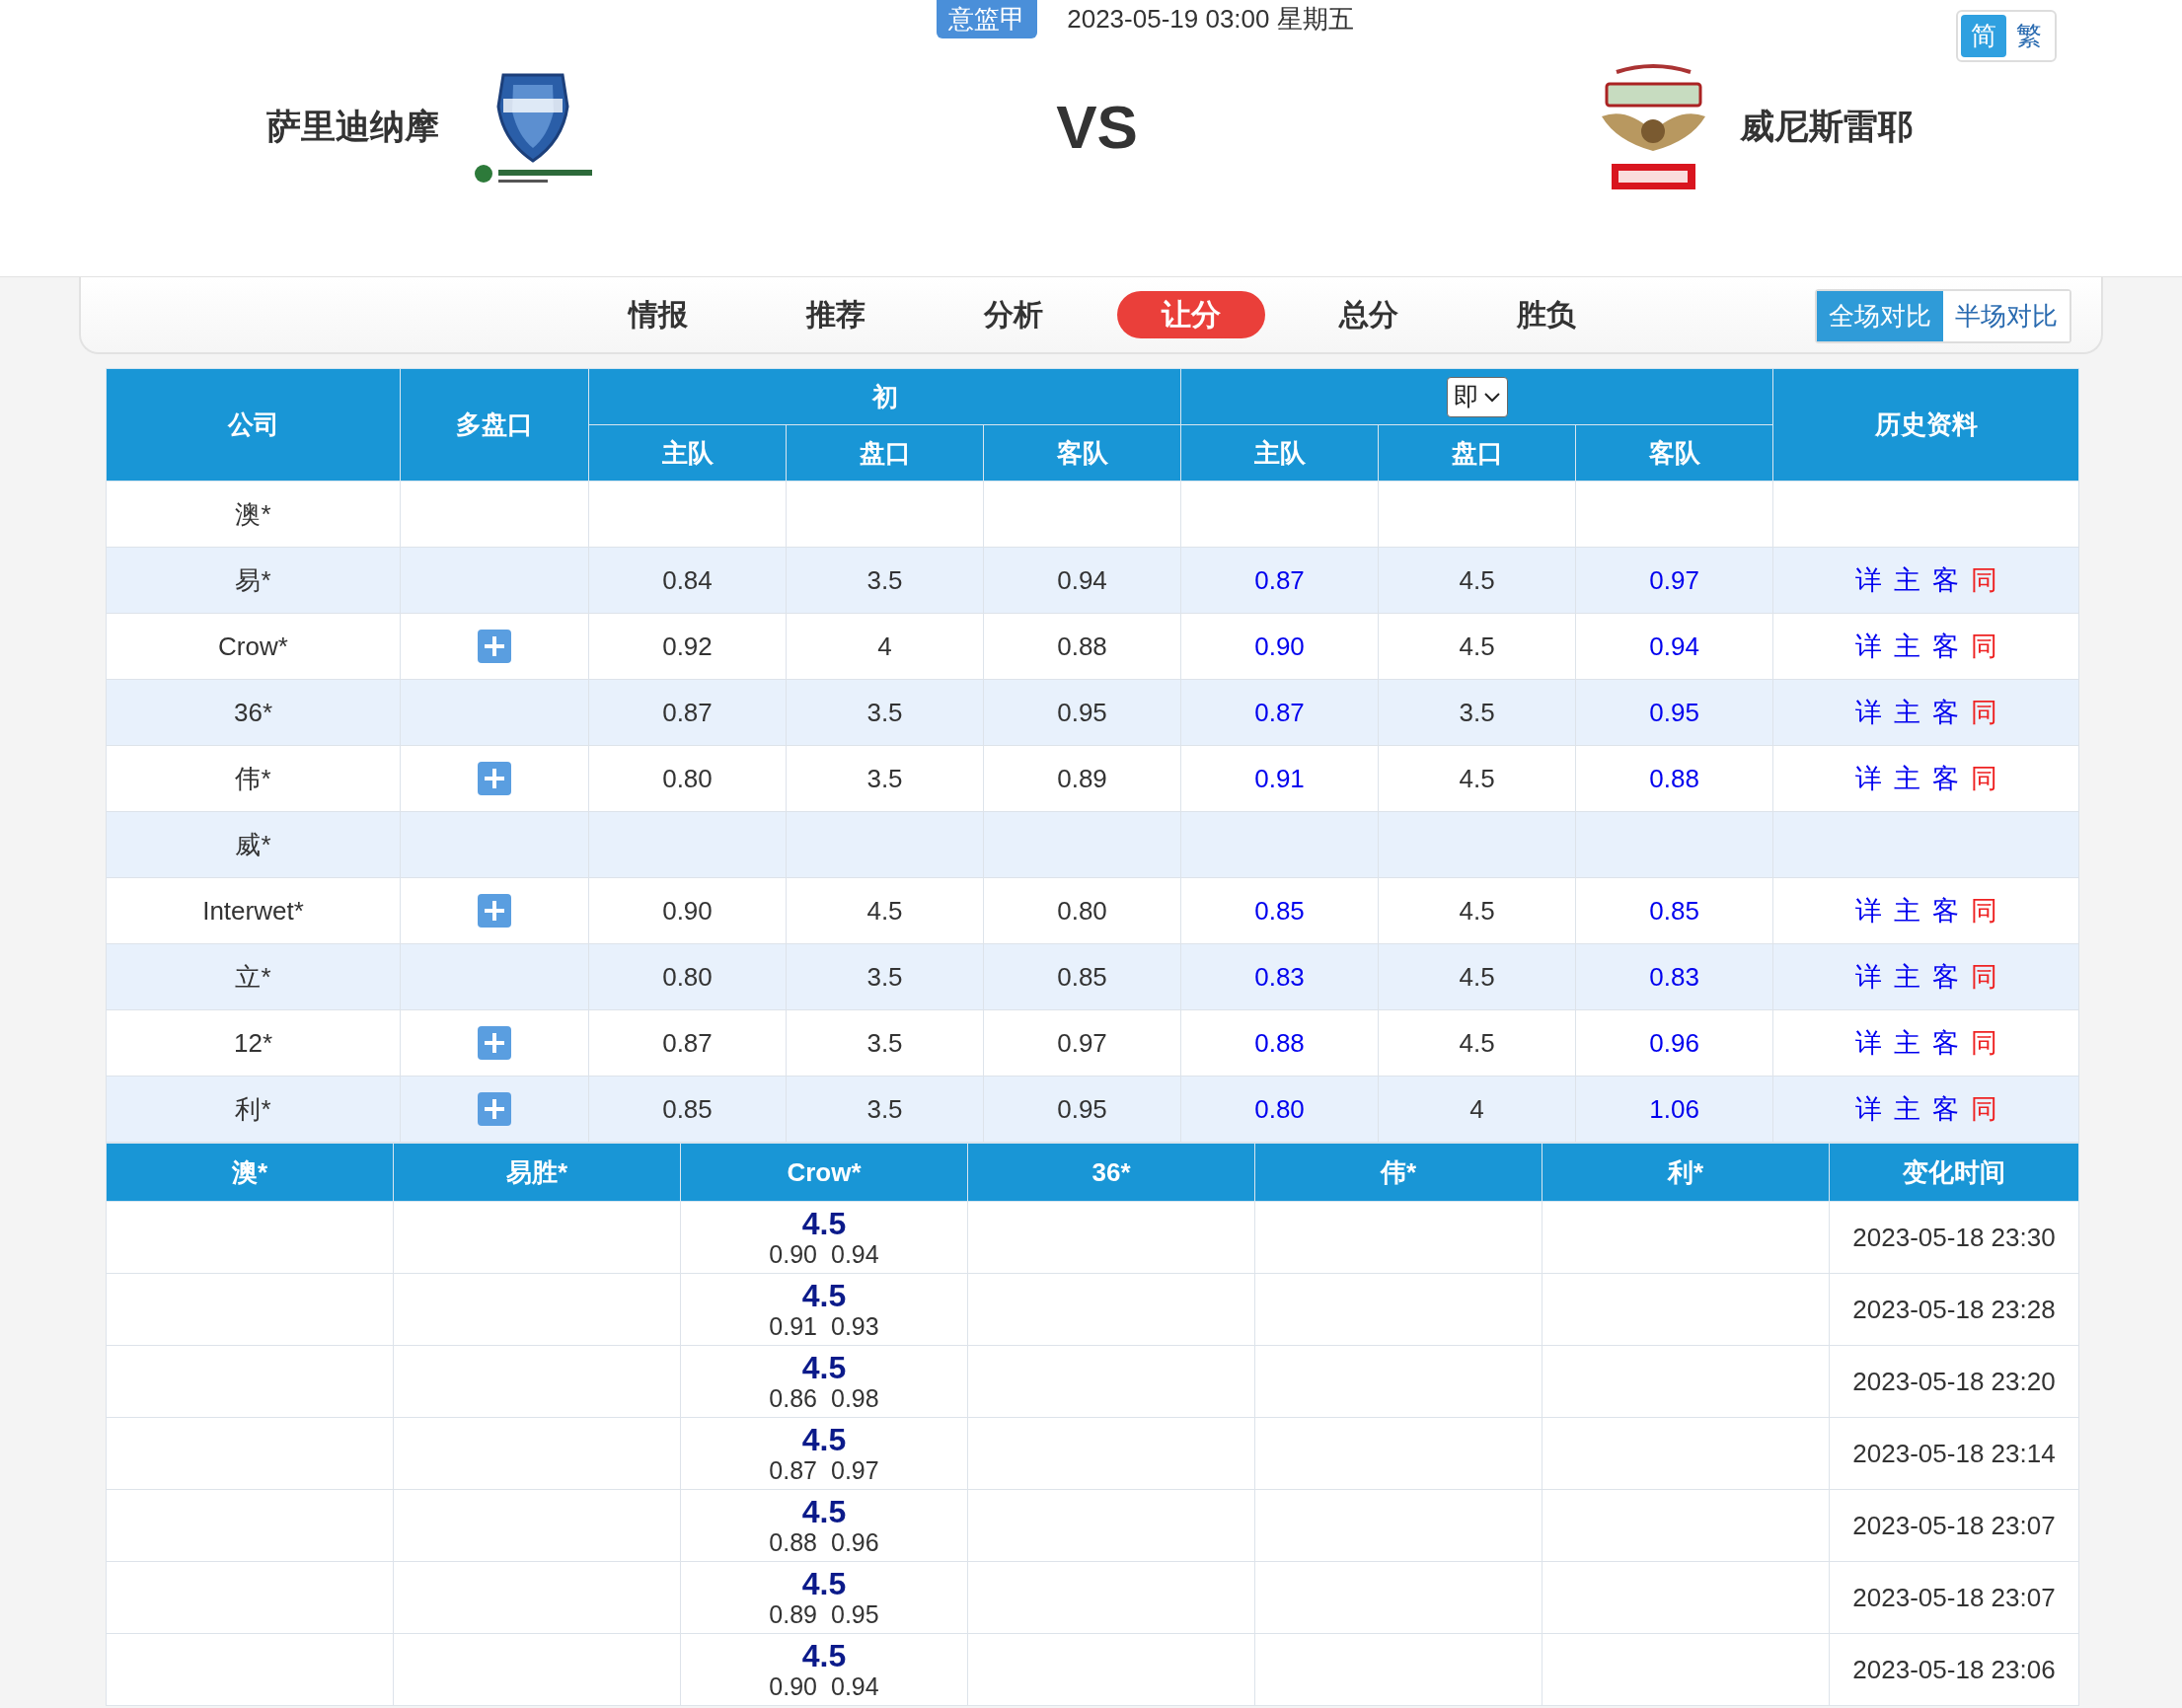 Image resolution: width=2182 pixels, height=1708 pixels. What do you see at coordinates (253, 778) in the screenshot?
I see `company-cell: 伟*` at bounding box center [253, 778].